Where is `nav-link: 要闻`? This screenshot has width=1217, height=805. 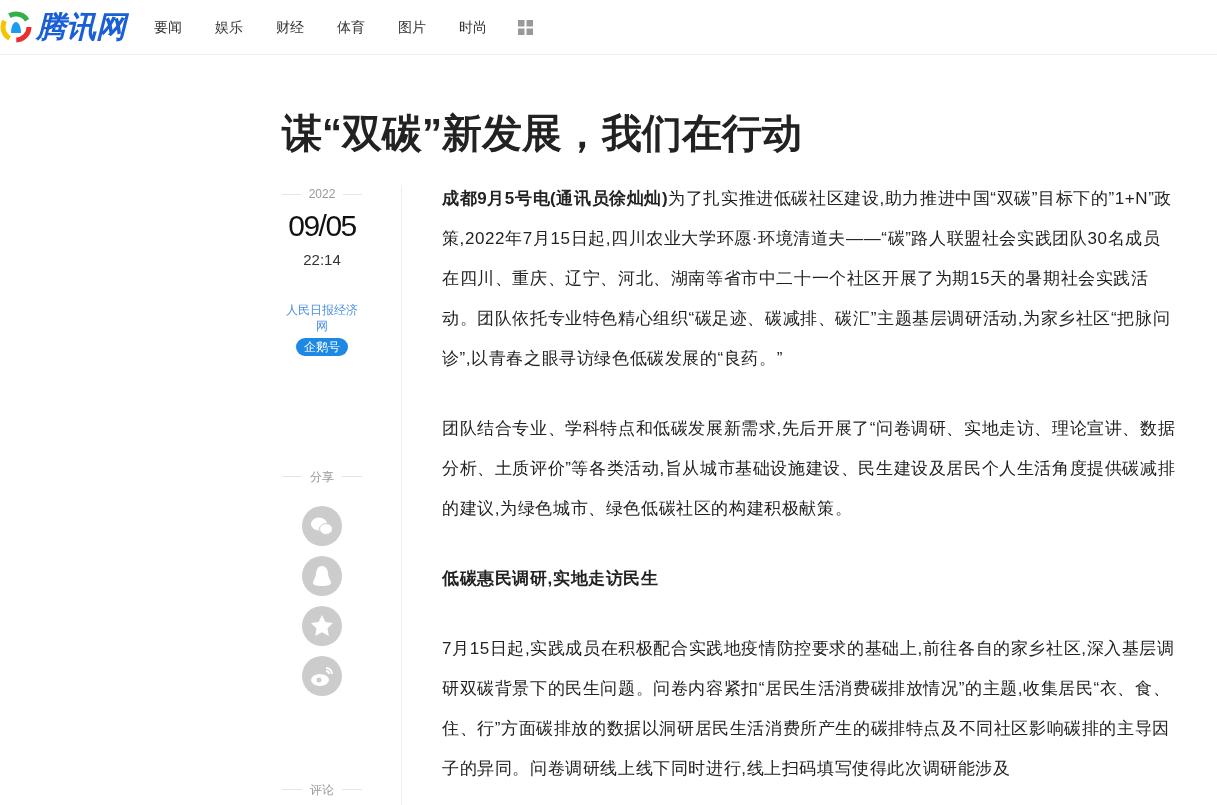
nav-link: 要闻 is located at coordinates (168, 27).